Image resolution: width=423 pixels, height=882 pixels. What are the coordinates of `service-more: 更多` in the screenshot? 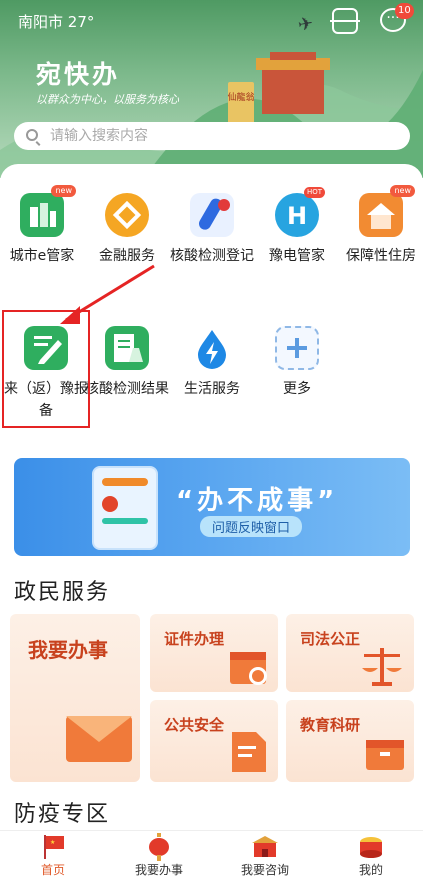 It's located at (297, 363).